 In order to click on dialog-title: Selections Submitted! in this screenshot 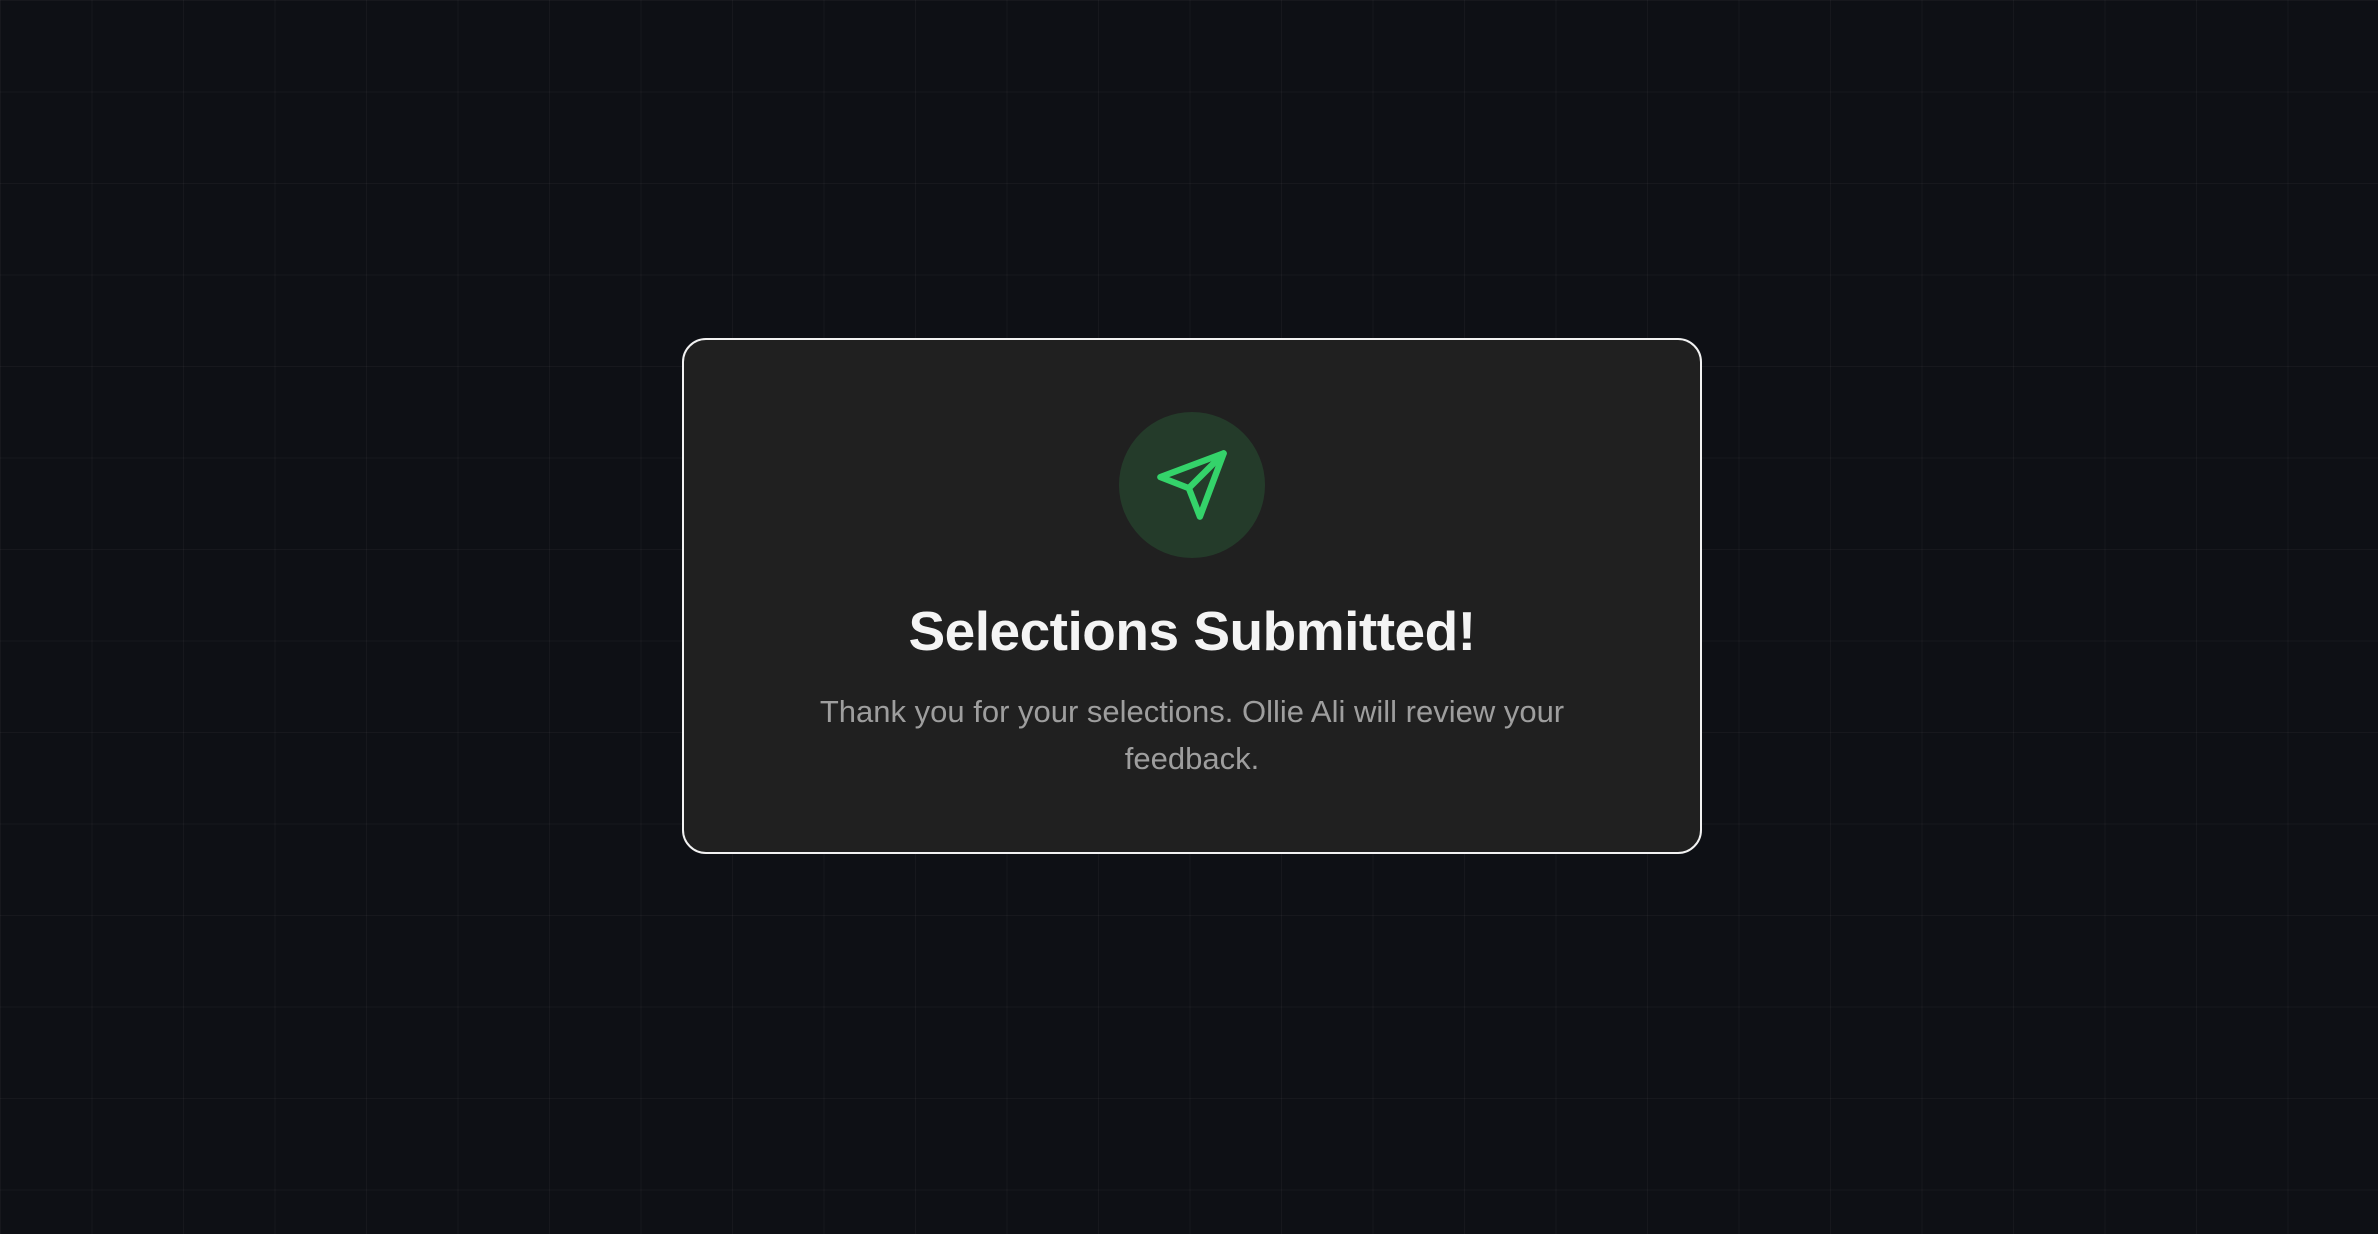, I will do `click(1192, 631)`.